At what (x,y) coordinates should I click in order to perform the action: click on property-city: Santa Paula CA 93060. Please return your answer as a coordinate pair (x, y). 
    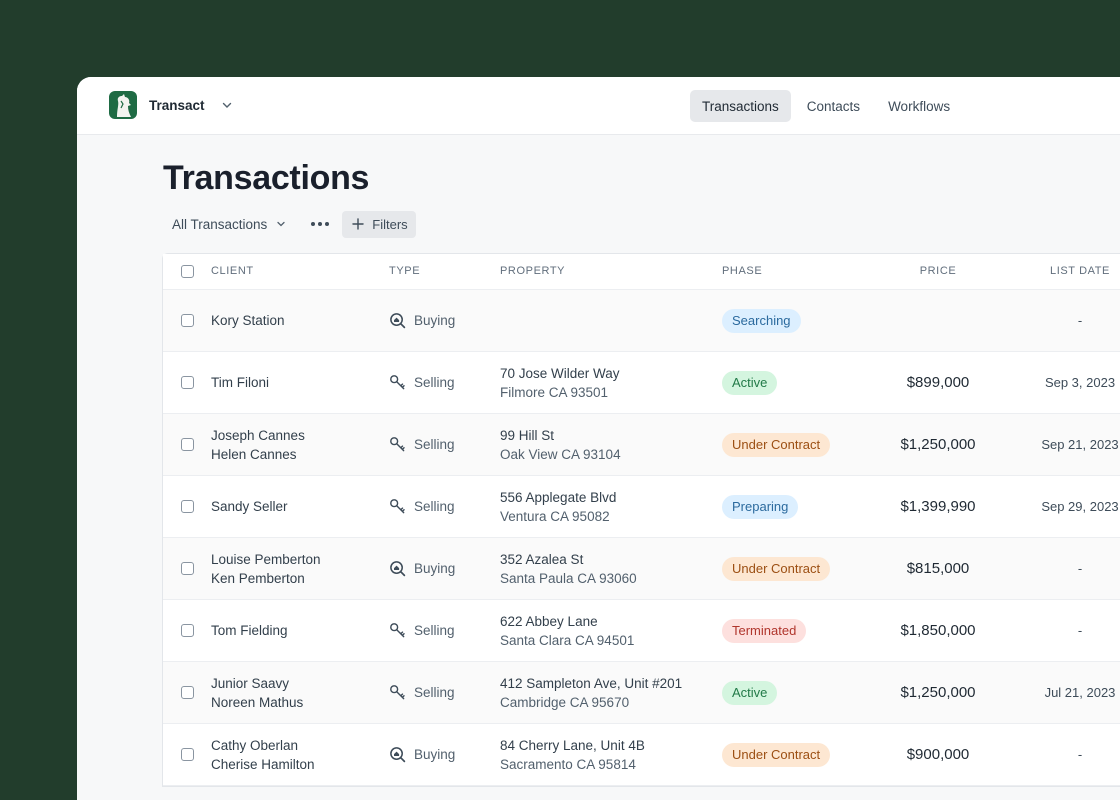
    Looking at the image, I should click on (568, 578).